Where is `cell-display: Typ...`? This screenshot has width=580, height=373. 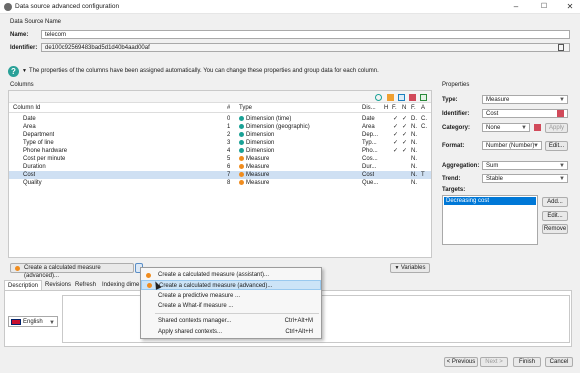
cell-display: Typ... is located at coordinates (369, 143).